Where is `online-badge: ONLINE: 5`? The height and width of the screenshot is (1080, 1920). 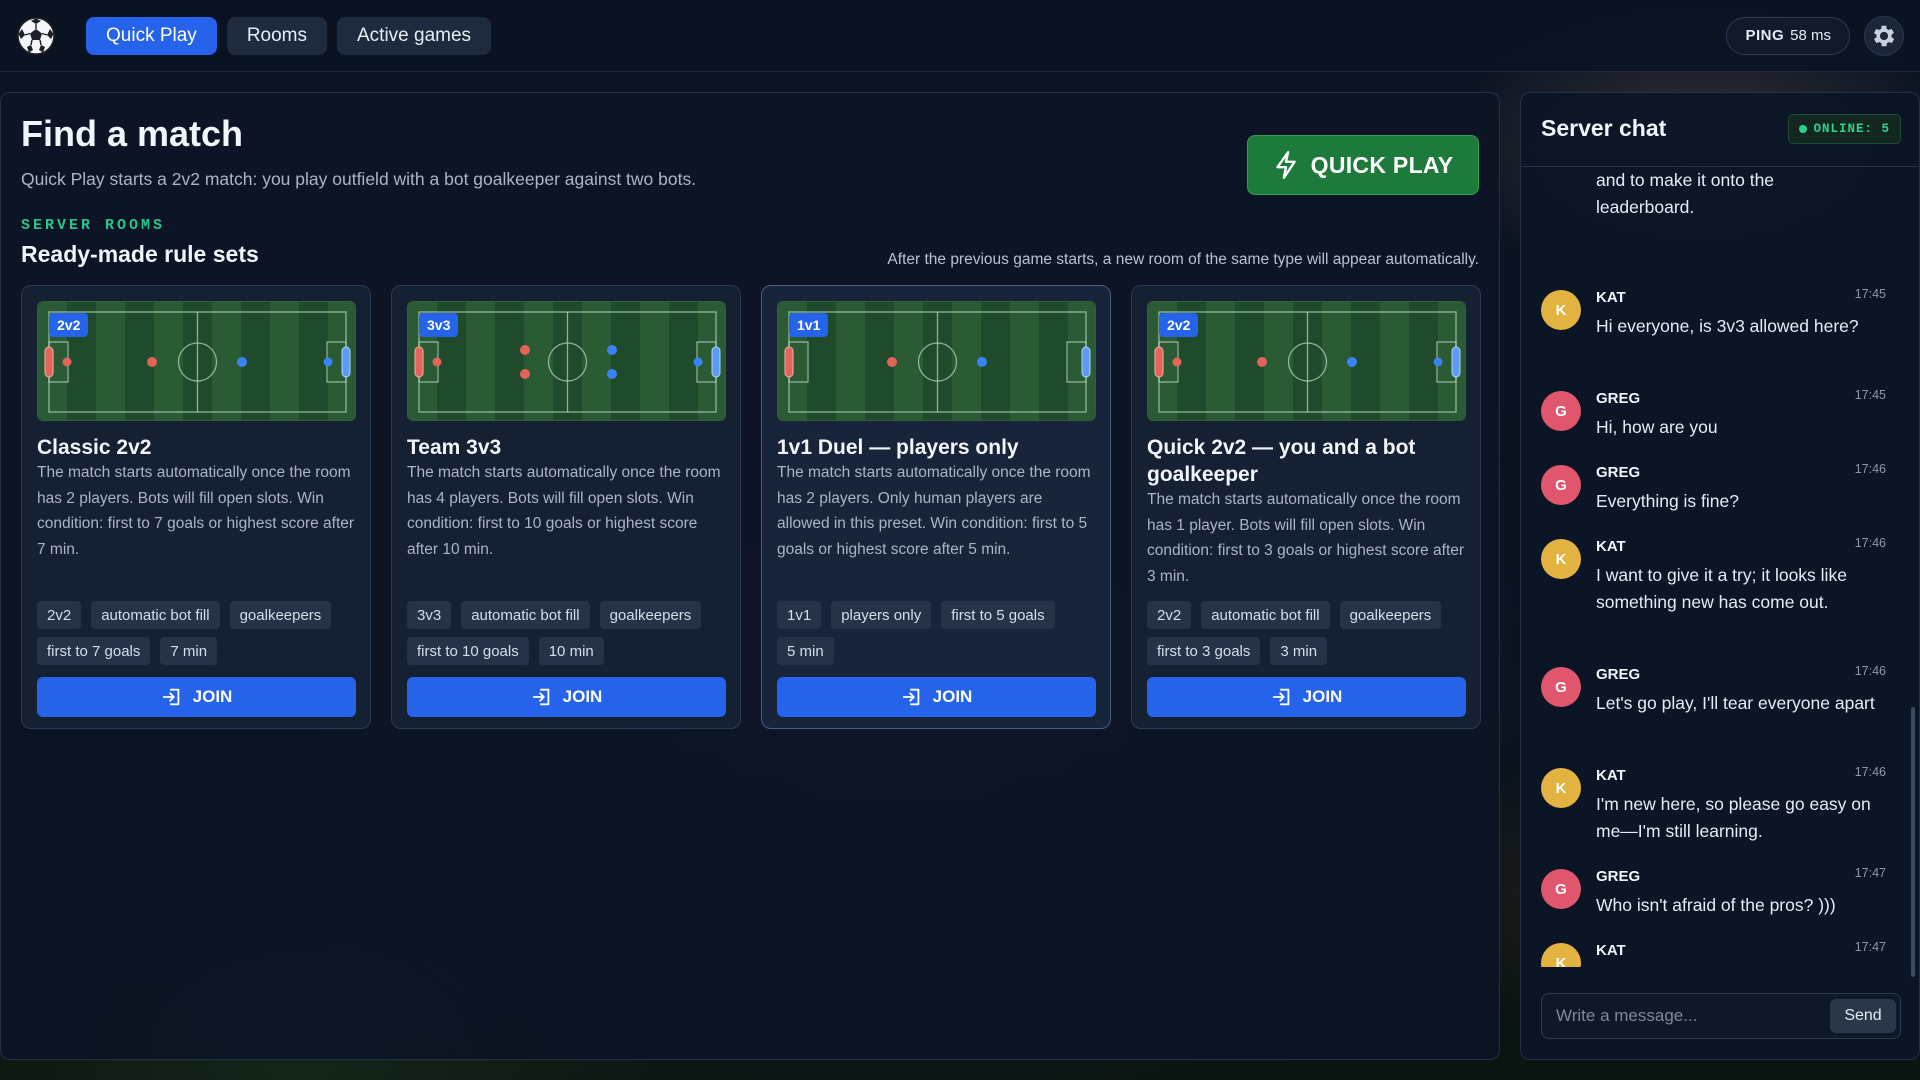 online-badge: ONLINE: 5 is located at coordinates (1844, 129).